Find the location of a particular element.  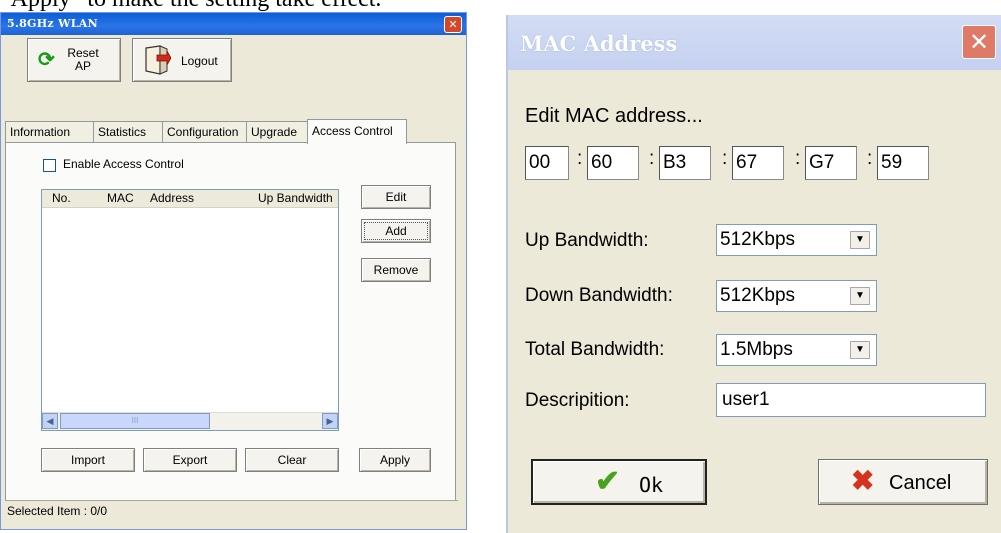

mac-octet-1-input: 00 is located at coordinates (547, 163).